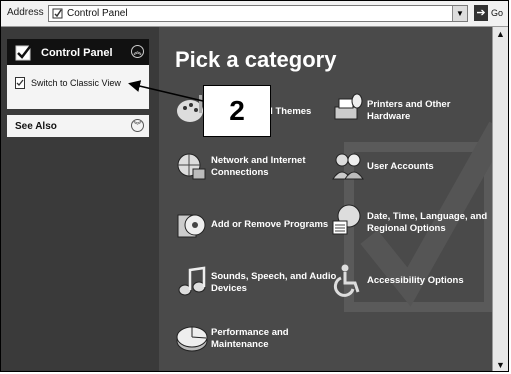 This screenshot has width=511, height=374. Describe the element at coordinates (258, 13) in the screenshot. I see `address-field: Control Panel ▼` at that location.